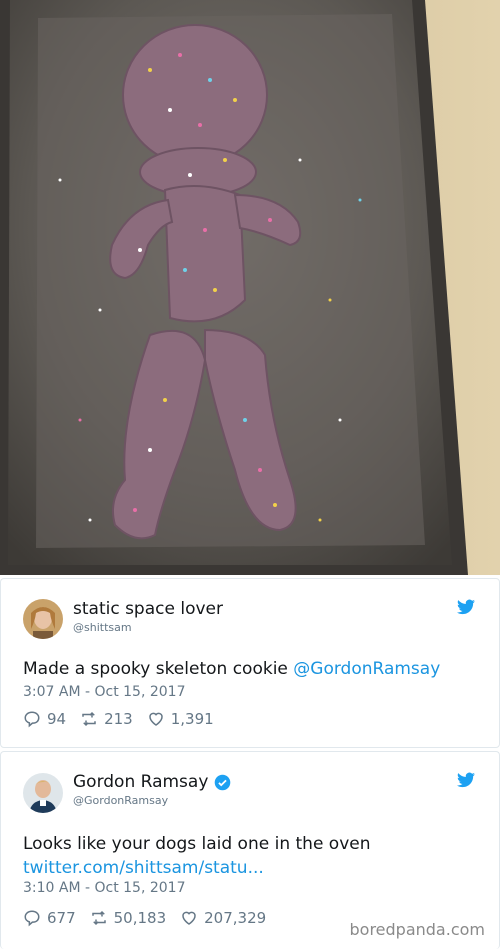  I want to click on tweet-timestamp: 3:10 AM - Oct 15, 2017, so click(104, 888).